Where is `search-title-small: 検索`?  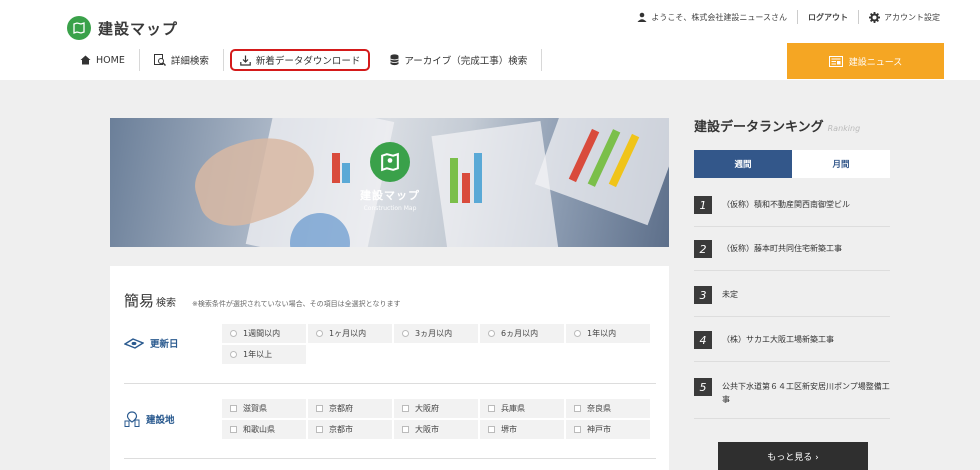 search-title-small: 検索 is located at coordinates (166, 303).